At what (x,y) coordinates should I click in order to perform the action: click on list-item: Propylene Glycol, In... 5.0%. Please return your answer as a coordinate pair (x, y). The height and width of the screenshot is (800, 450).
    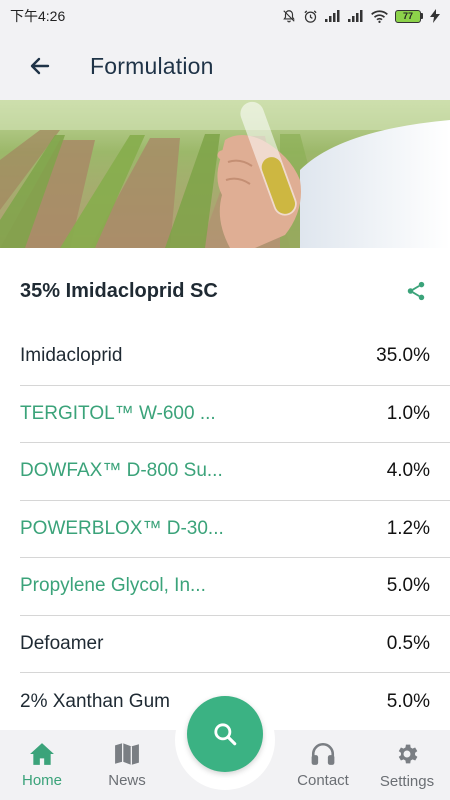
    Looking at the image, I should click on (235, 587).